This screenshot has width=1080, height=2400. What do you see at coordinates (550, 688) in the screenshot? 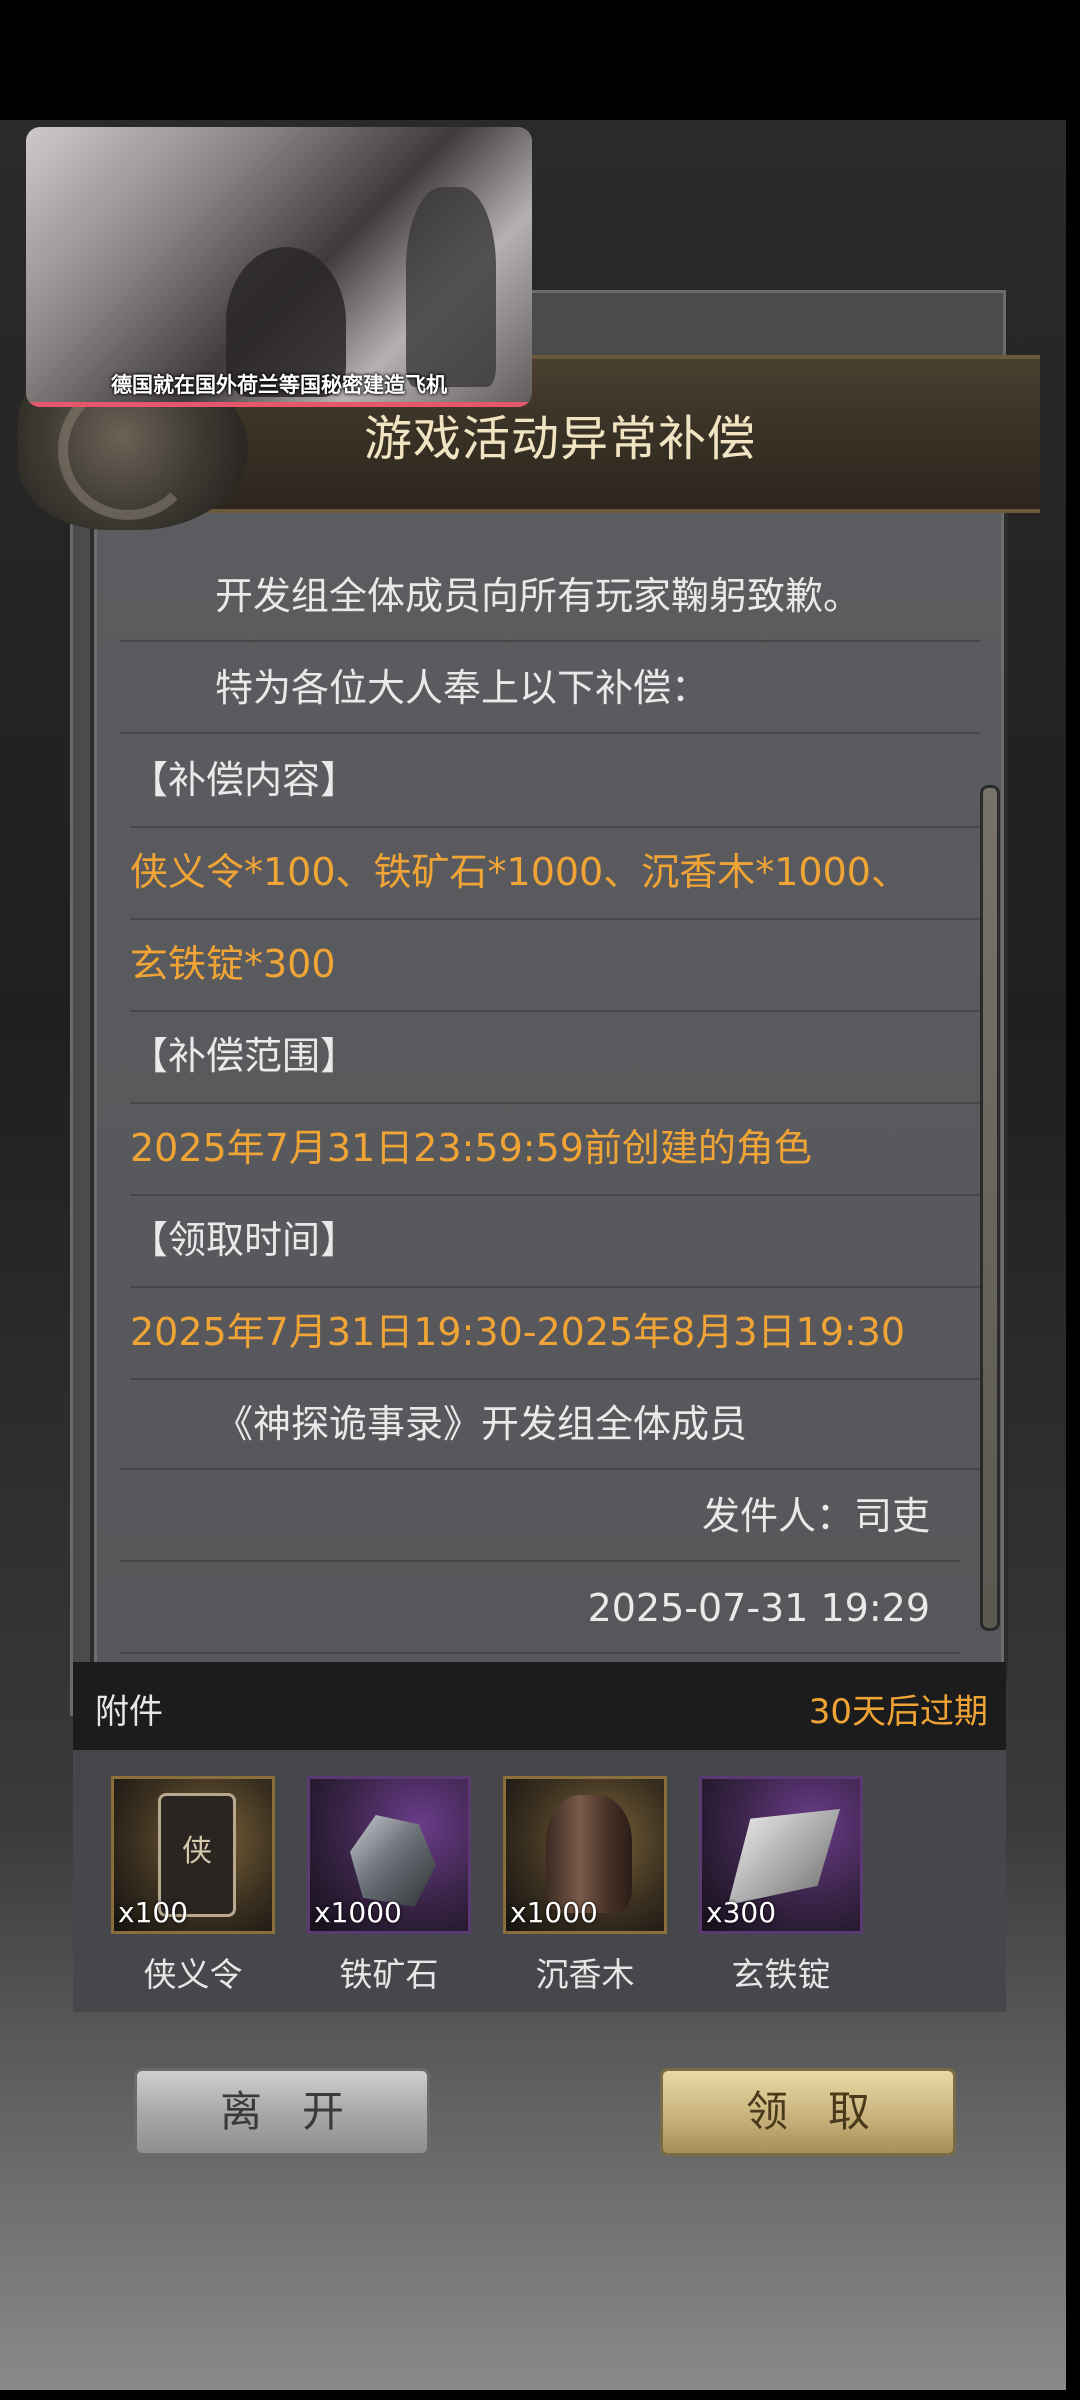
I see `mail-line-intro: 特为各位大人奉上以下补偿：` at bounding box center [550, 688].